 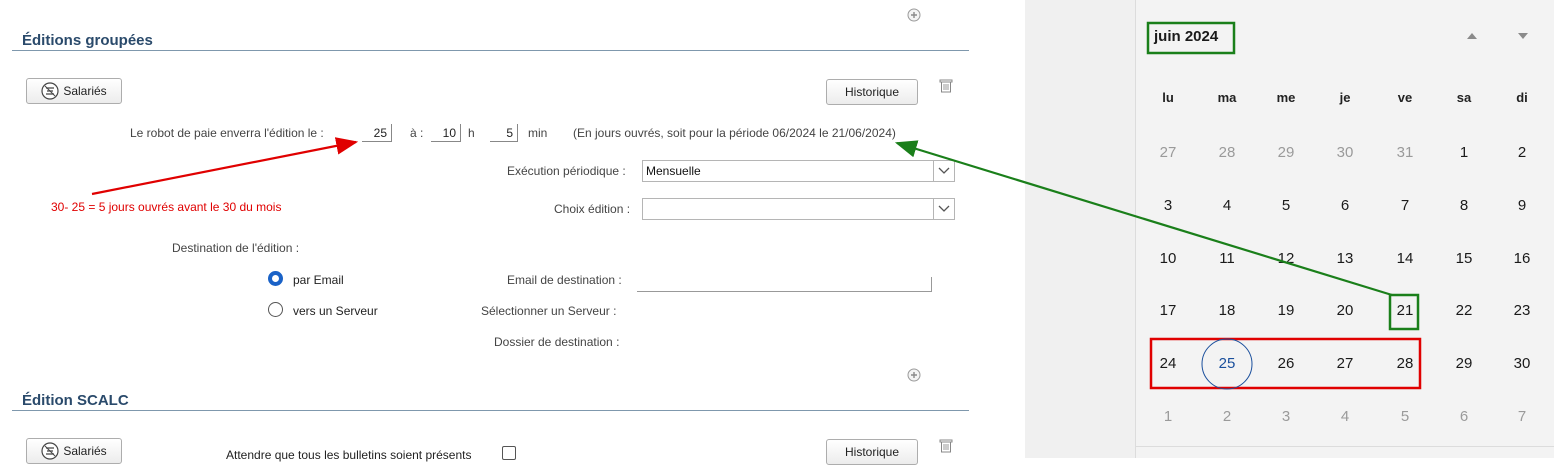 What do you see at coordinates (1522, 152) in the screenshot?
I see `calendar-day: 2` at bounding box center [1522, 152].